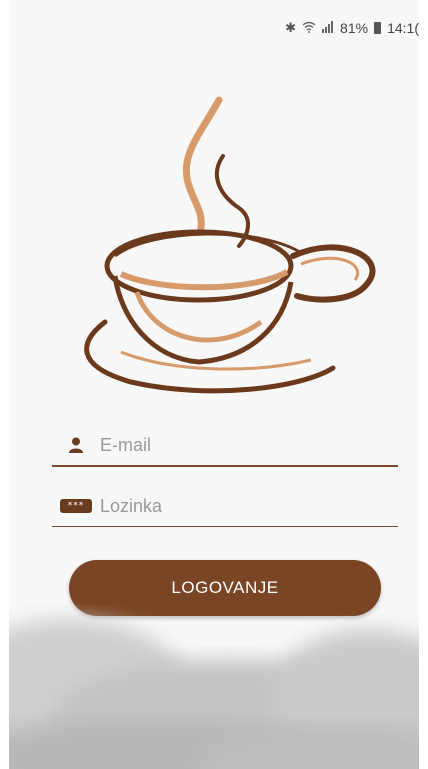  What do you see at coordinates (76, 506) in the screenshot?
I see `password-icon: ***` at bounding box center [76, 506].